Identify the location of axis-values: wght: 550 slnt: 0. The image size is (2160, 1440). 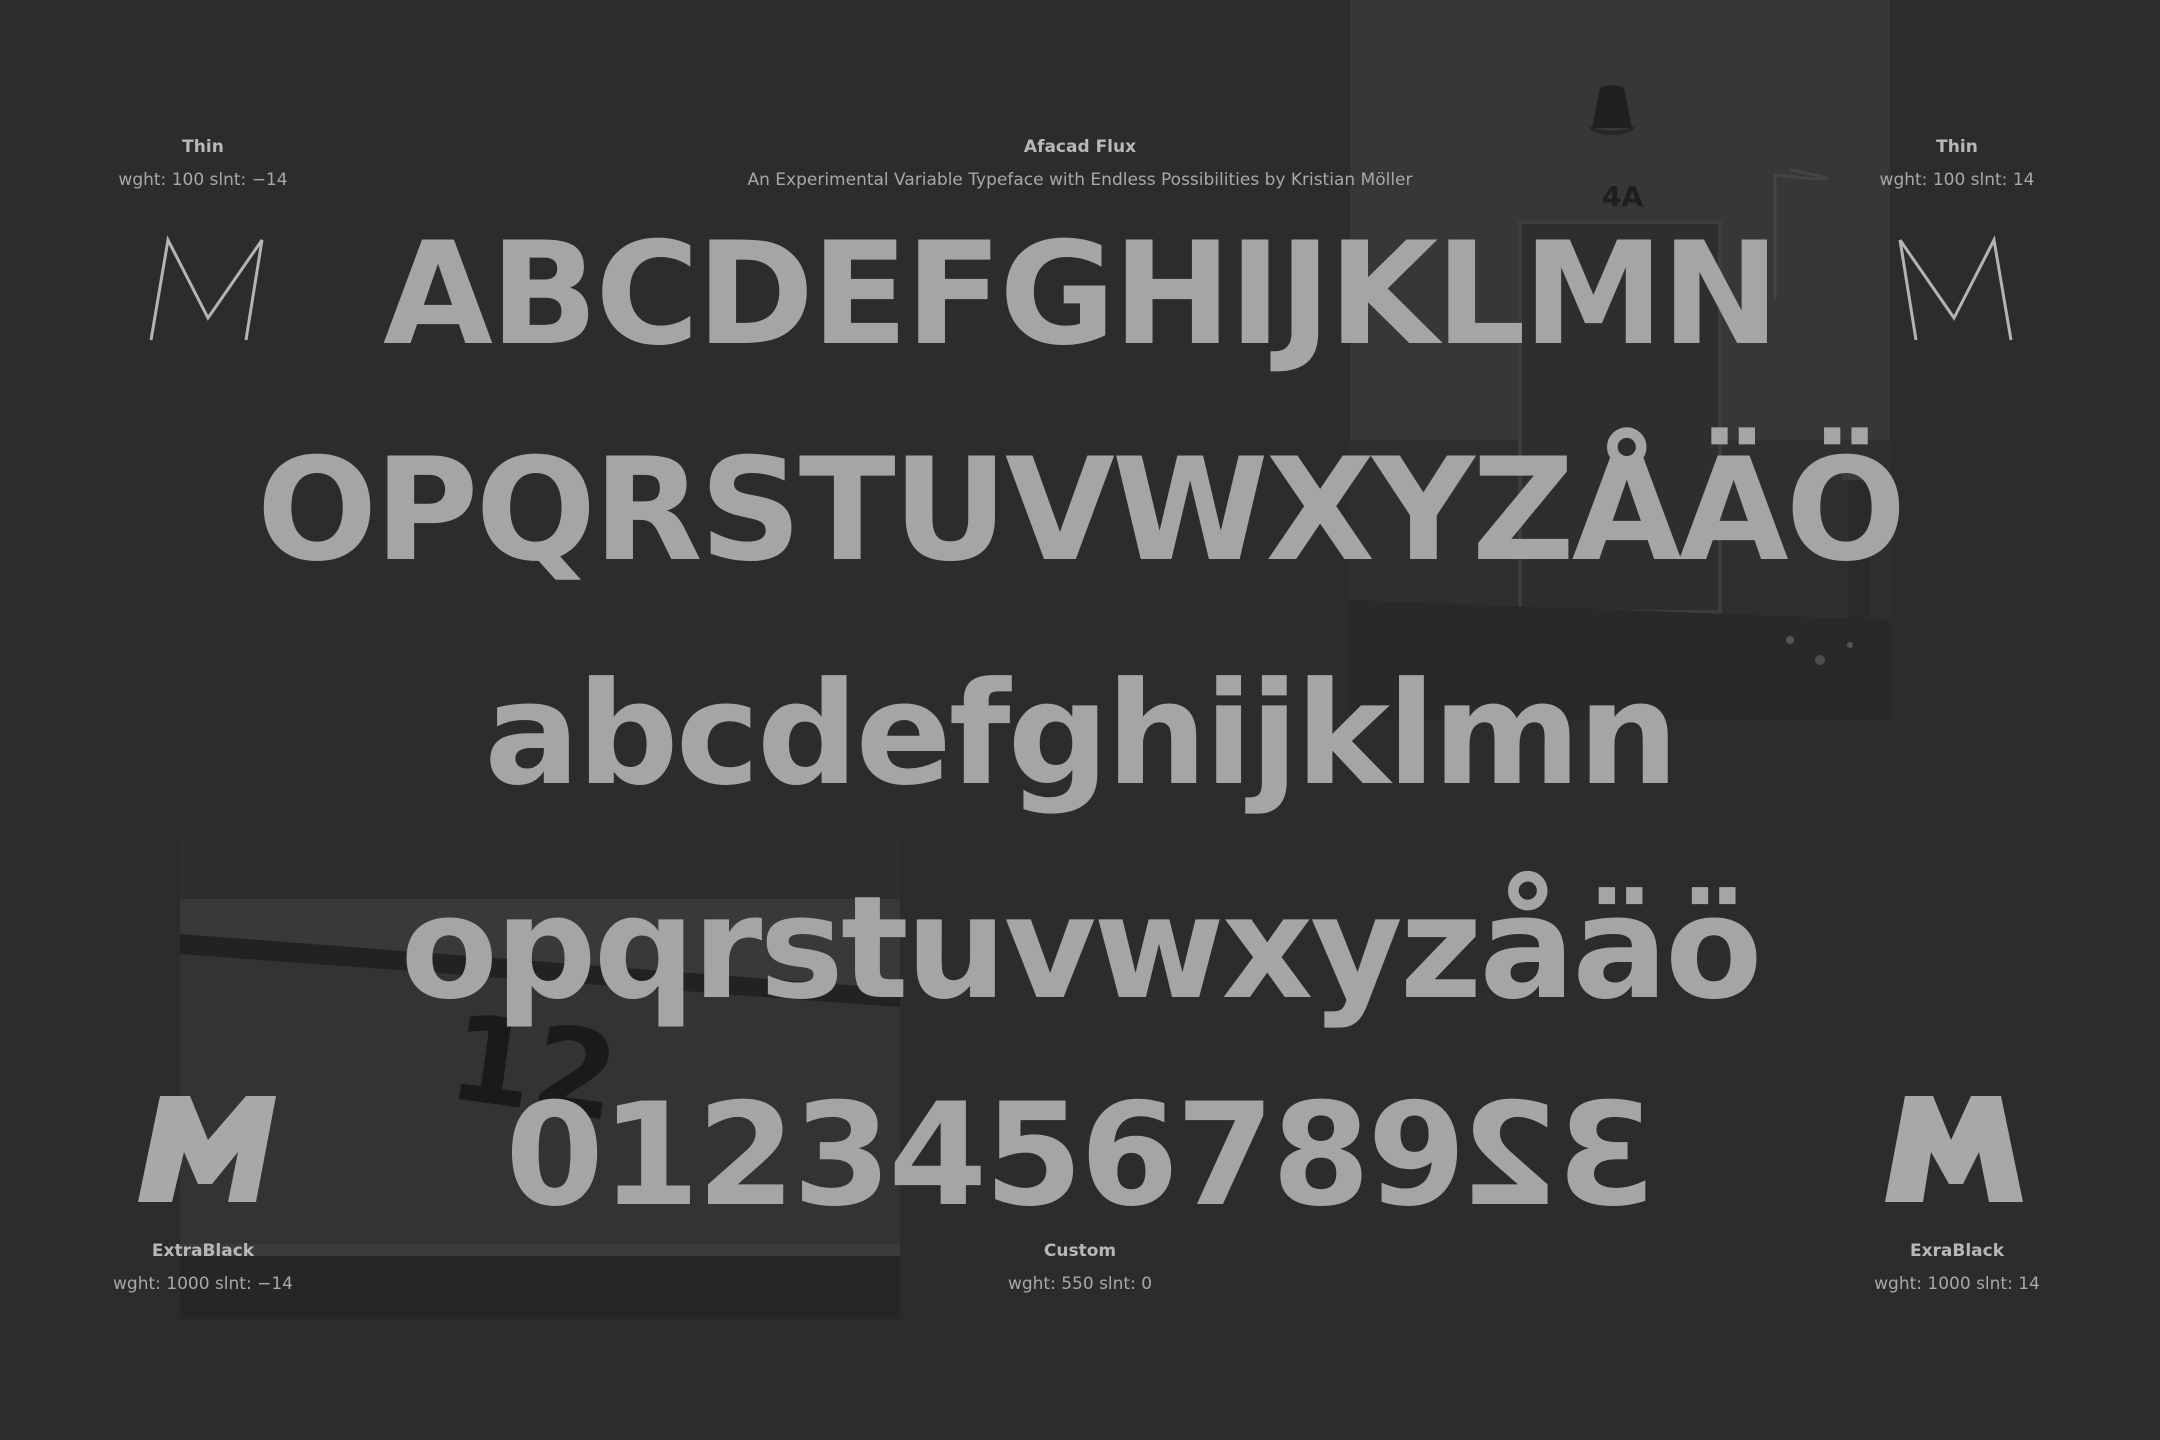
(1080, 1284).